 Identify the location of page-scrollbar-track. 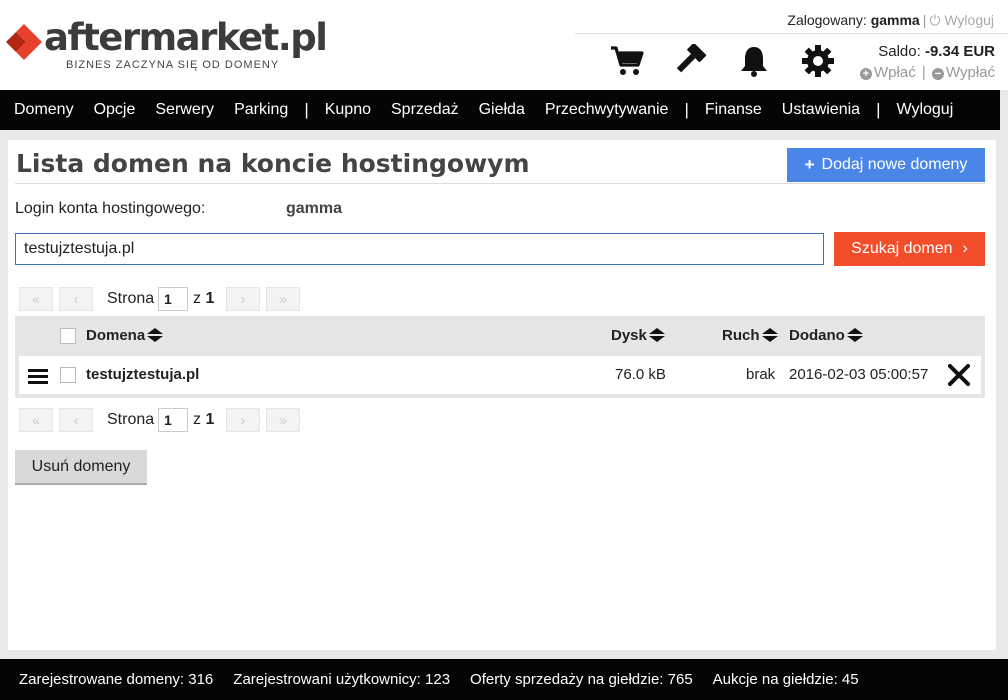
(1004, 374).